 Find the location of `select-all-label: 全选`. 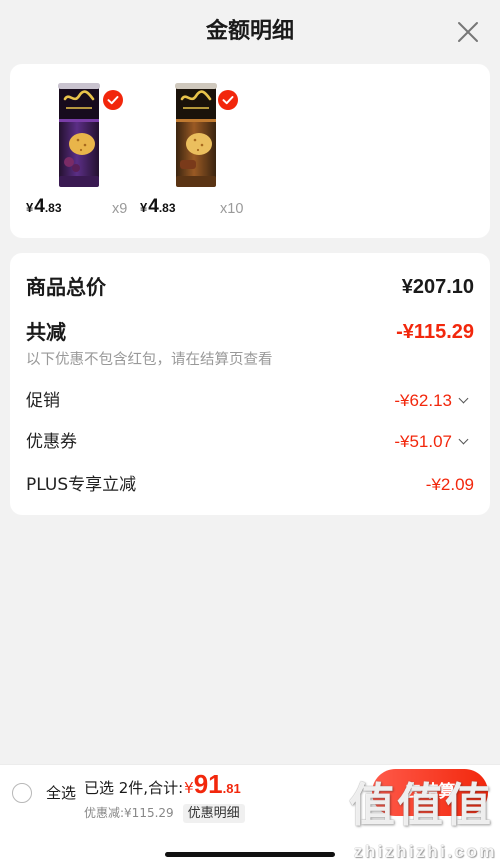

select-all-label: 全选 is located at coordinates (61, 793).